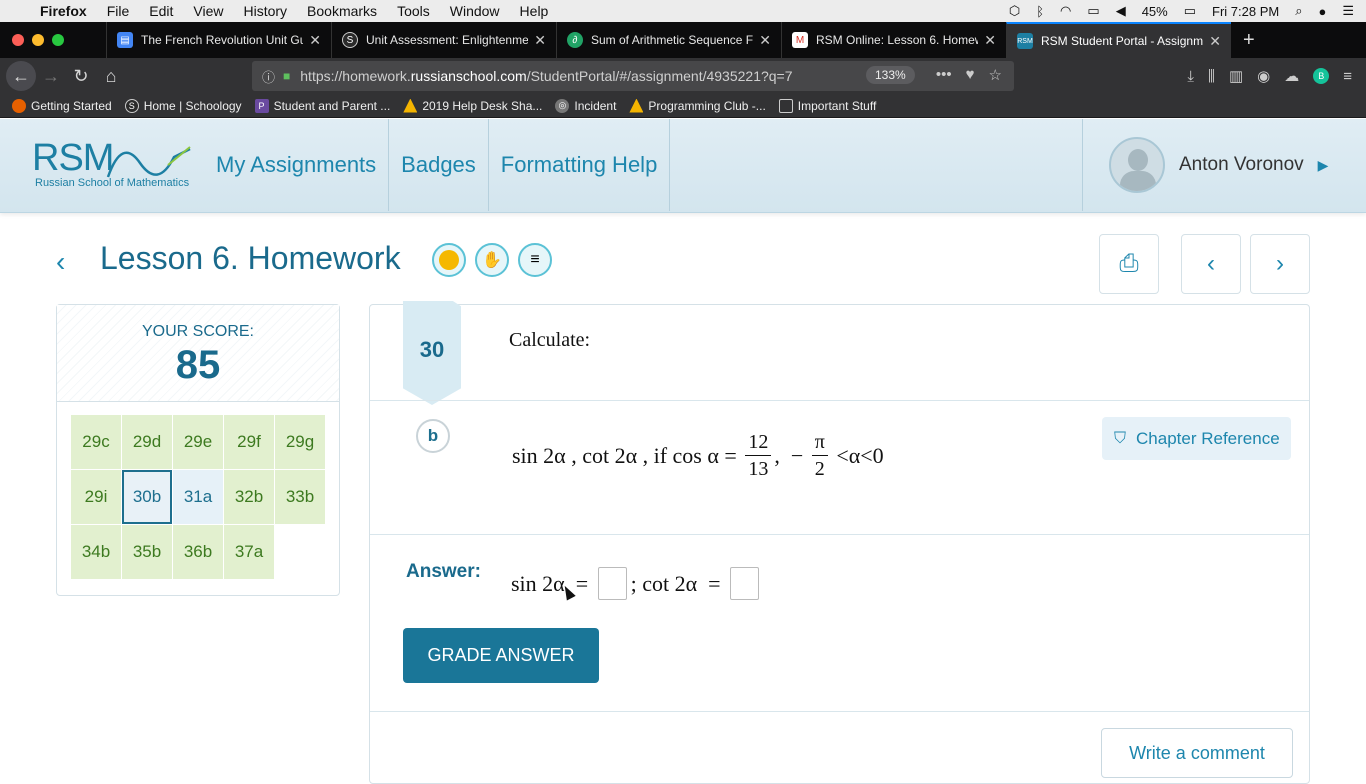 The width and height of the screenshot is (1366, 784). I want to click on page-actions-icon: •••, so click(944, 75).